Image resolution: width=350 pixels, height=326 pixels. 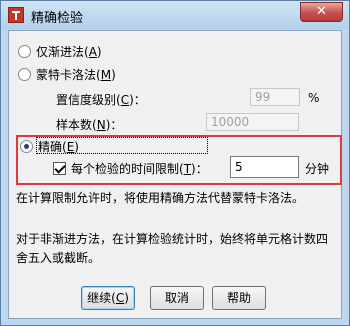 What do you see at coordinates (264, 167) in the screenshot?
I see `time-limit-input: 5` at bounding box center [264, 167].